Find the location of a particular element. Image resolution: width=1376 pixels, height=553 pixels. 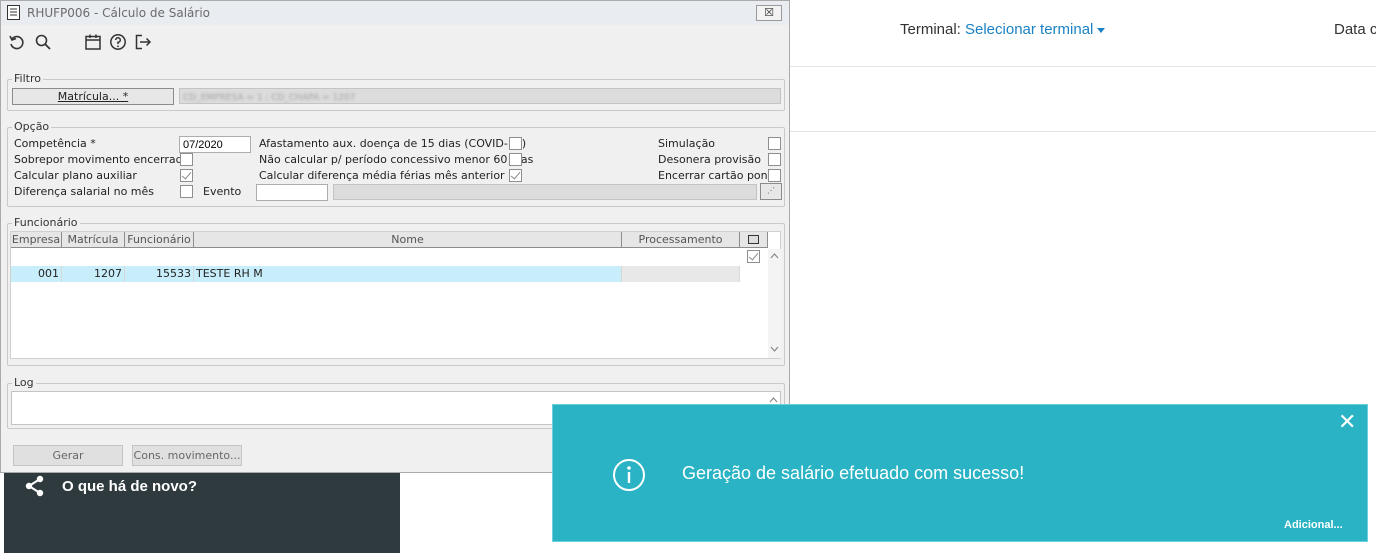

close-button: ☒ is located at coordinates (769, 13).